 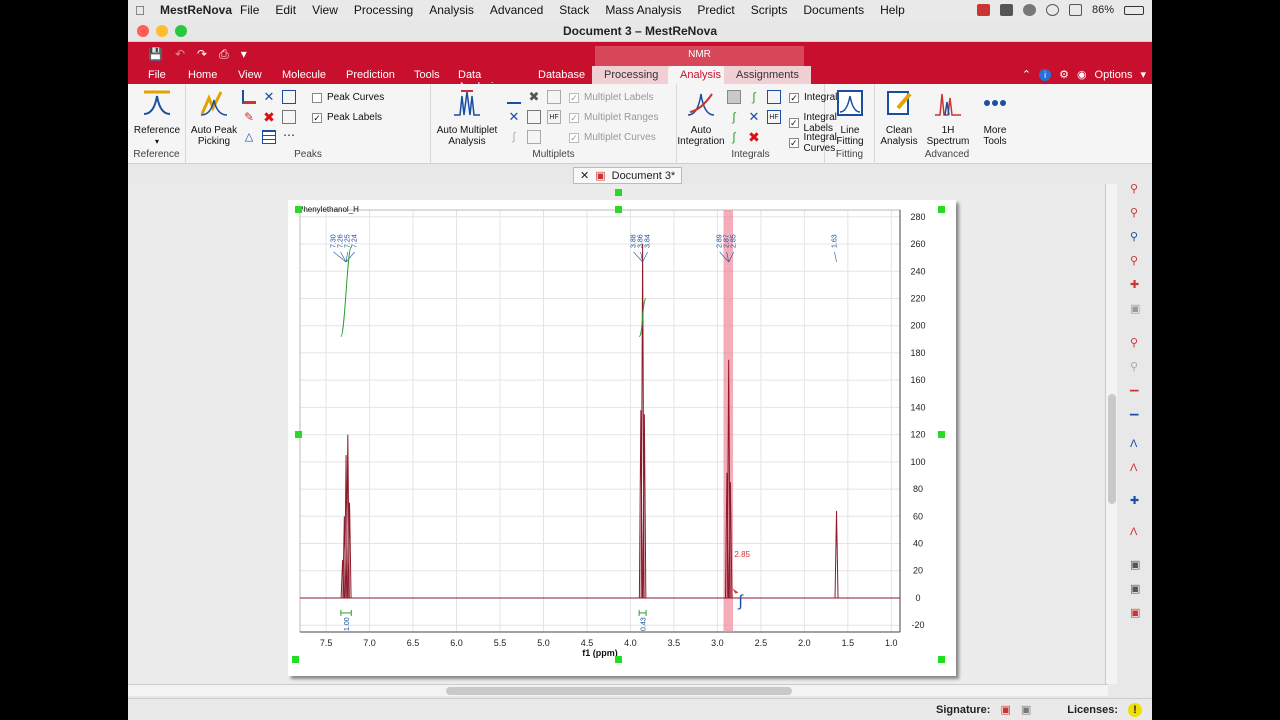 What do you see at coordinates (769, 10) in the screenshot?
I see `menu-scripts: Scripts` at bounding box center [769, 10].